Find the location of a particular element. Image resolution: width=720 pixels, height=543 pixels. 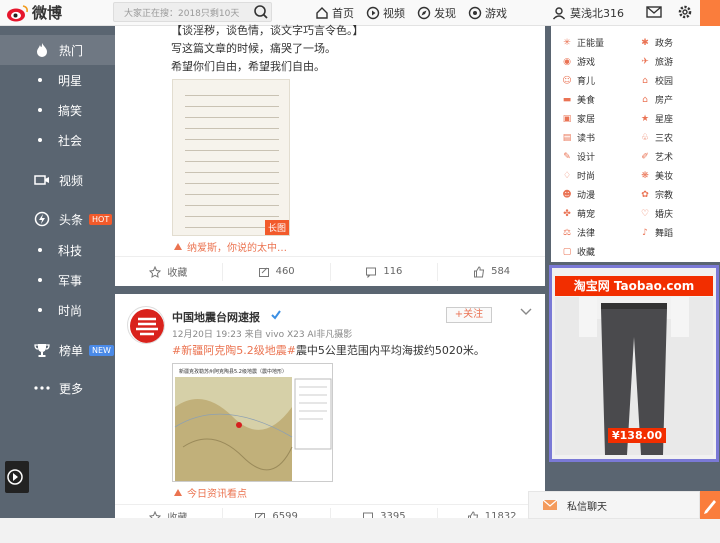

makeup-icon: ❋ is located at coordinates (645, 175).